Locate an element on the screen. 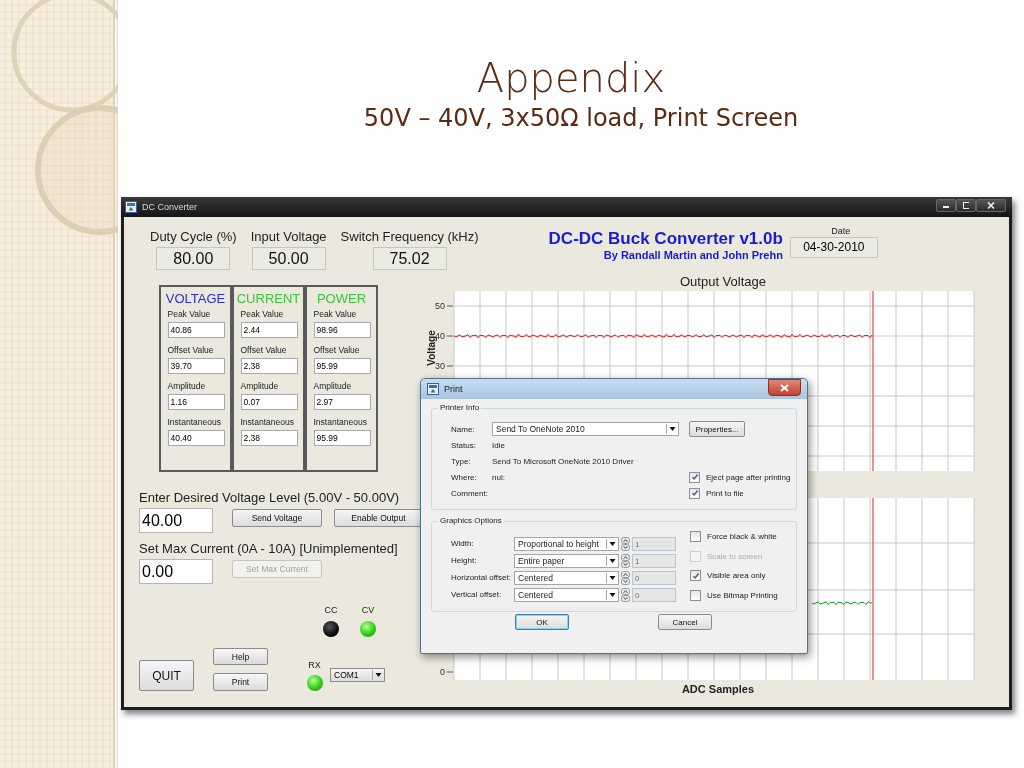 The width and height of the screenshot is (1024, 768). button: Enable Output is located at coordinates (378, 518).